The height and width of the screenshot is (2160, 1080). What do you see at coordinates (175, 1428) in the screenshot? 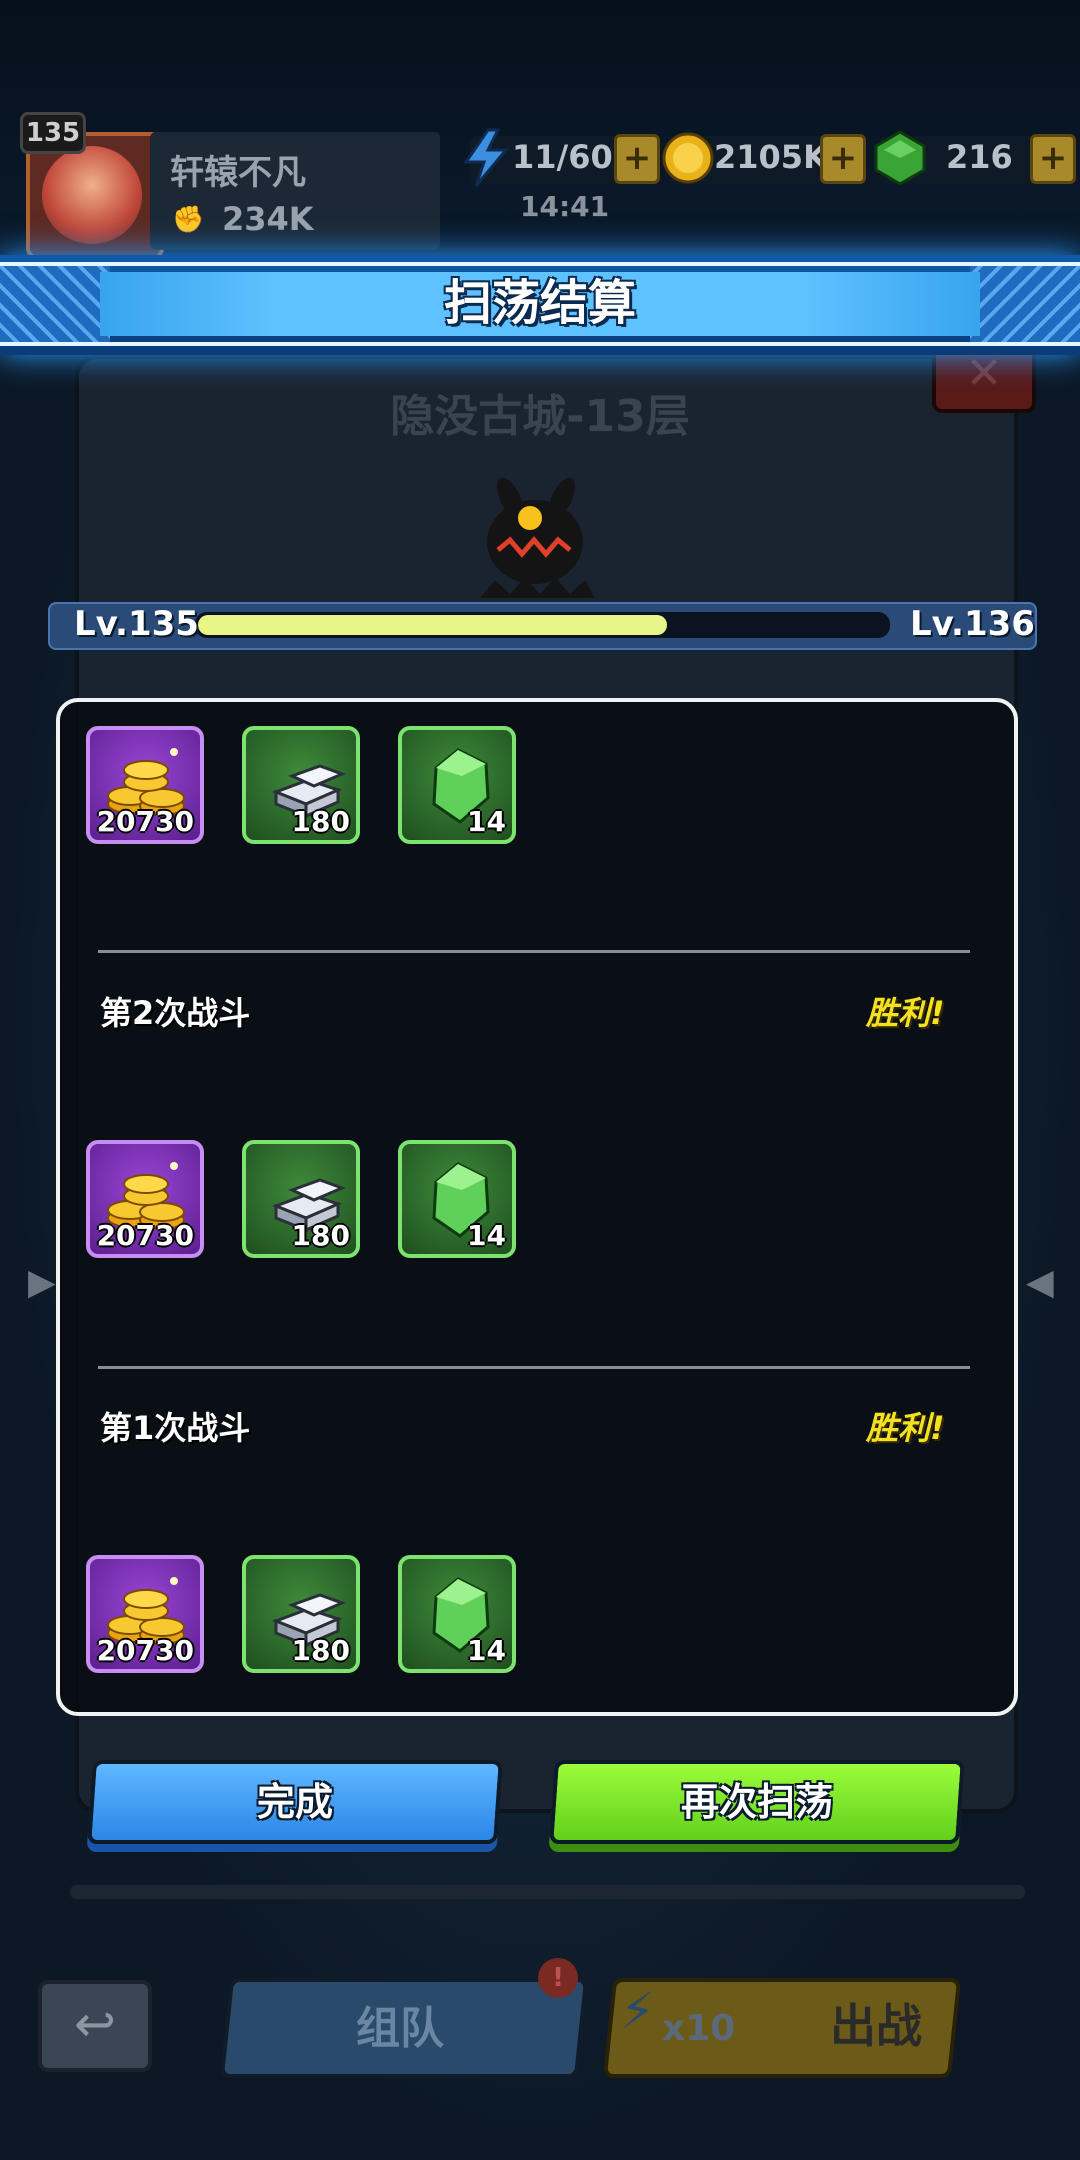
I see `round-label: 第1次战斗` at bounding box center [175, 1428].